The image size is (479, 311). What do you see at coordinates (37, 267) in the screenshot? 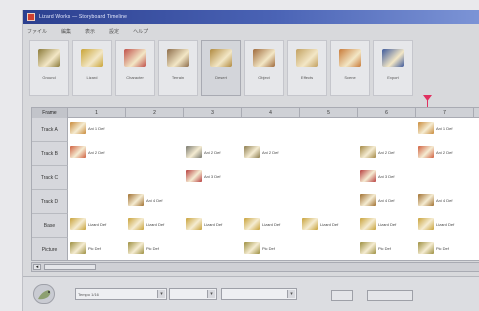
I see `scroll-left-arrow-icon: ◂` at bounding box center [37, 267].